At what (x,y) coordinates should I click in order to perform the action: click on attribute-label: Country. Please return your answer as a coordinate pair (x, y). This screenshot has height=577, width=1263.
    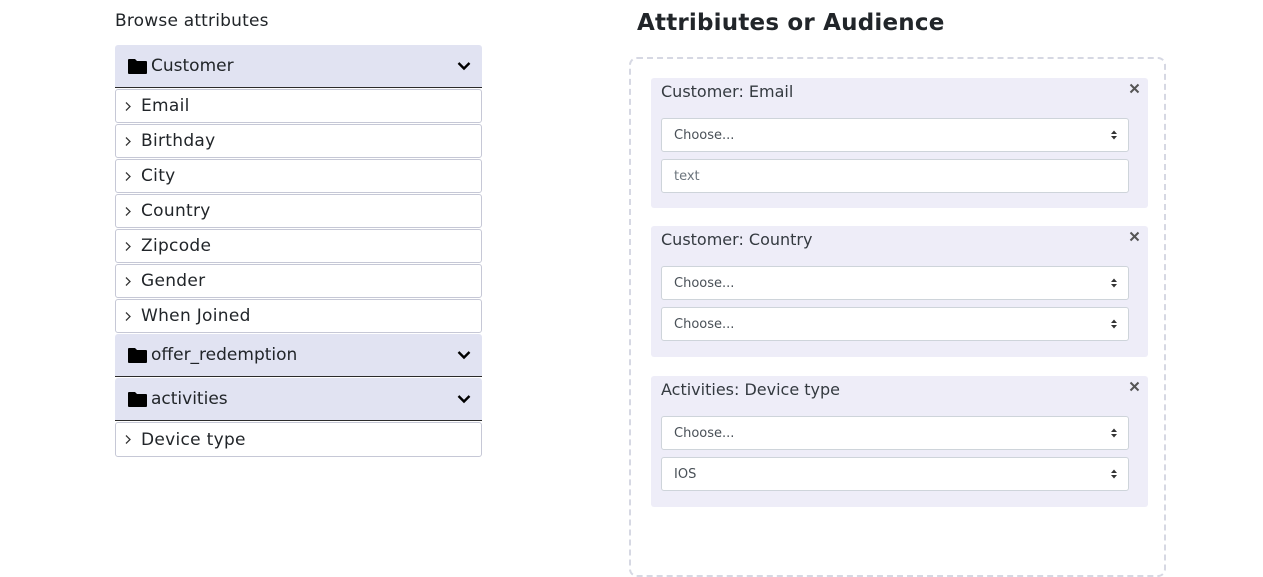
    Looking at the image, I should click on (176, 211).